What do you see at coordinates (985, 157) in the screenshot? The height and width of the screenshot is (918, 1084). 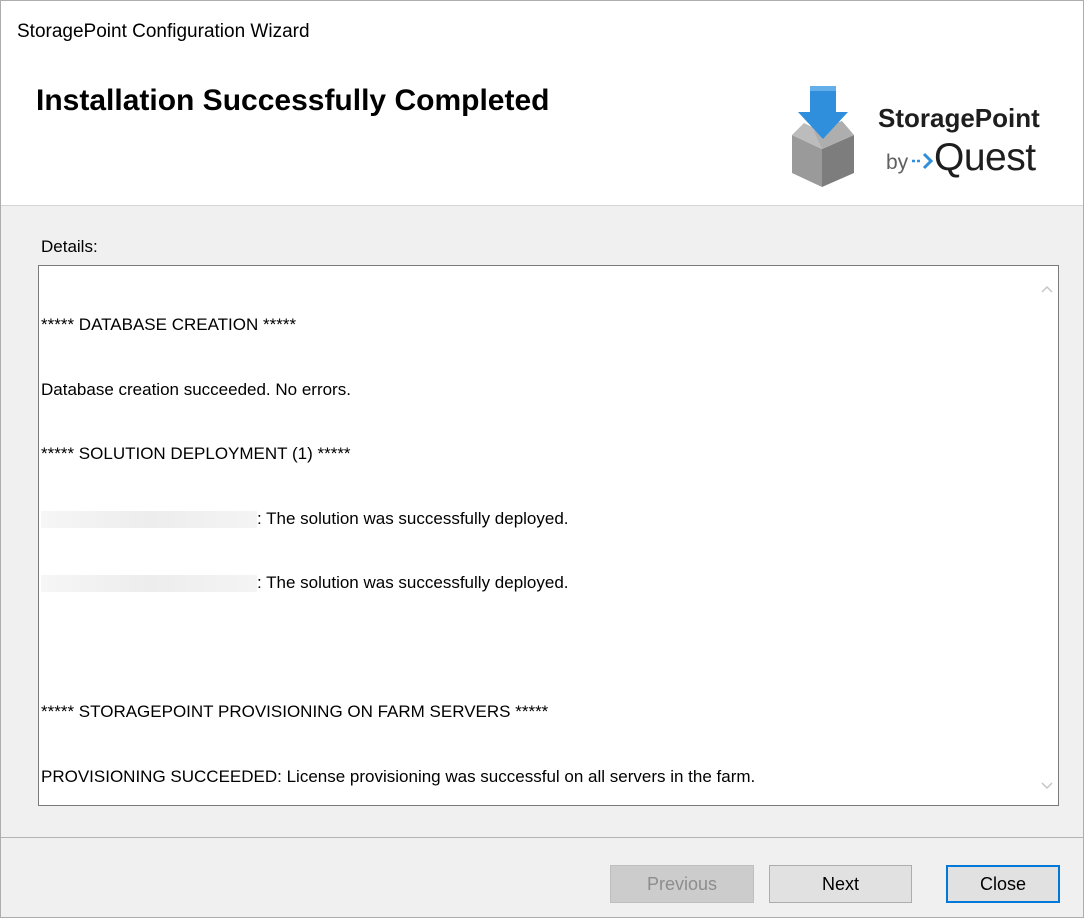 I see `logo-brand-name: Quest` at bounding box center [985, 157].